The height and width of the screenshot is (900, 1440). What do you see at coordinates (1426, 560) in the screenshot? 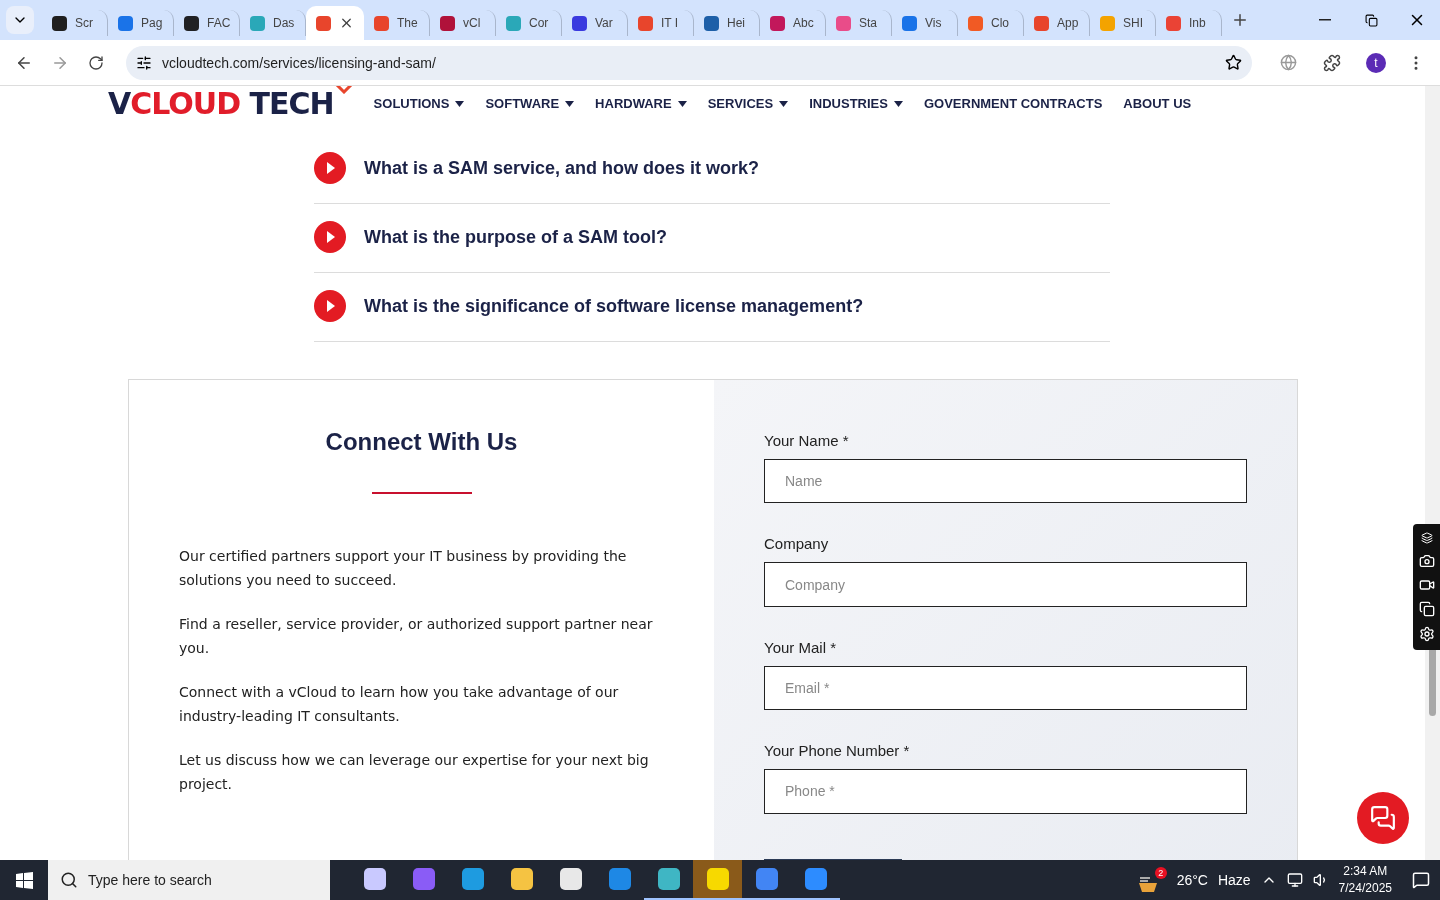
I see `camera-icon` at bounding box center [1426, 560].